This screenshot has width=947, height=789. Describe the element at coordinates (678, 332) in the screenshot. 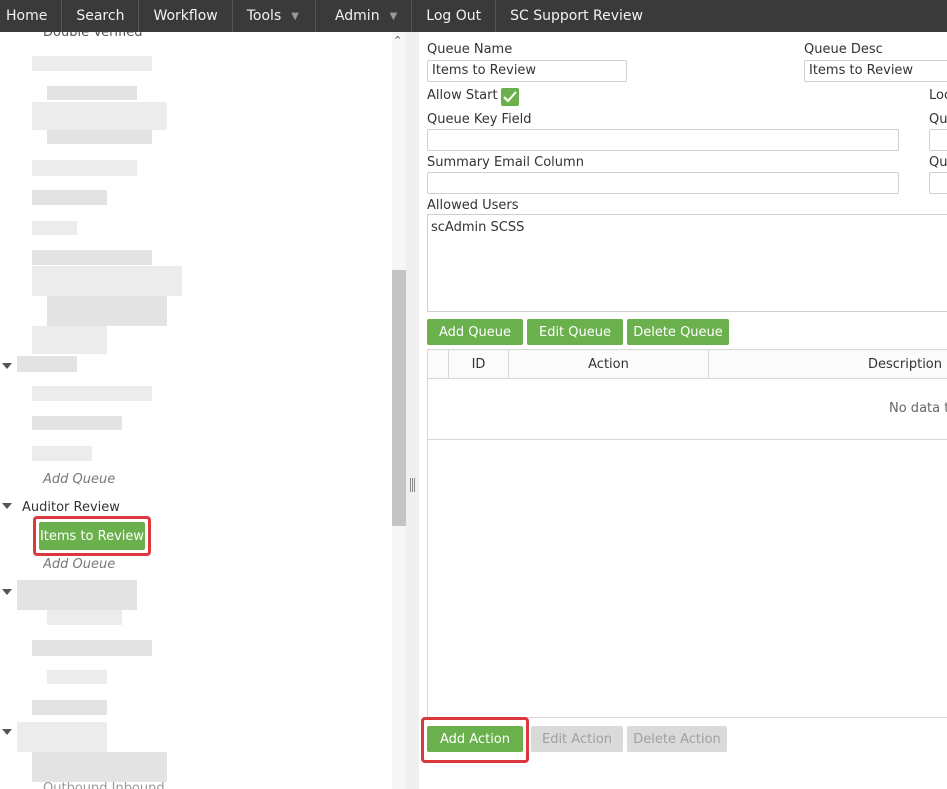

I see `delete-queue-button: Delete Queue` at that location.